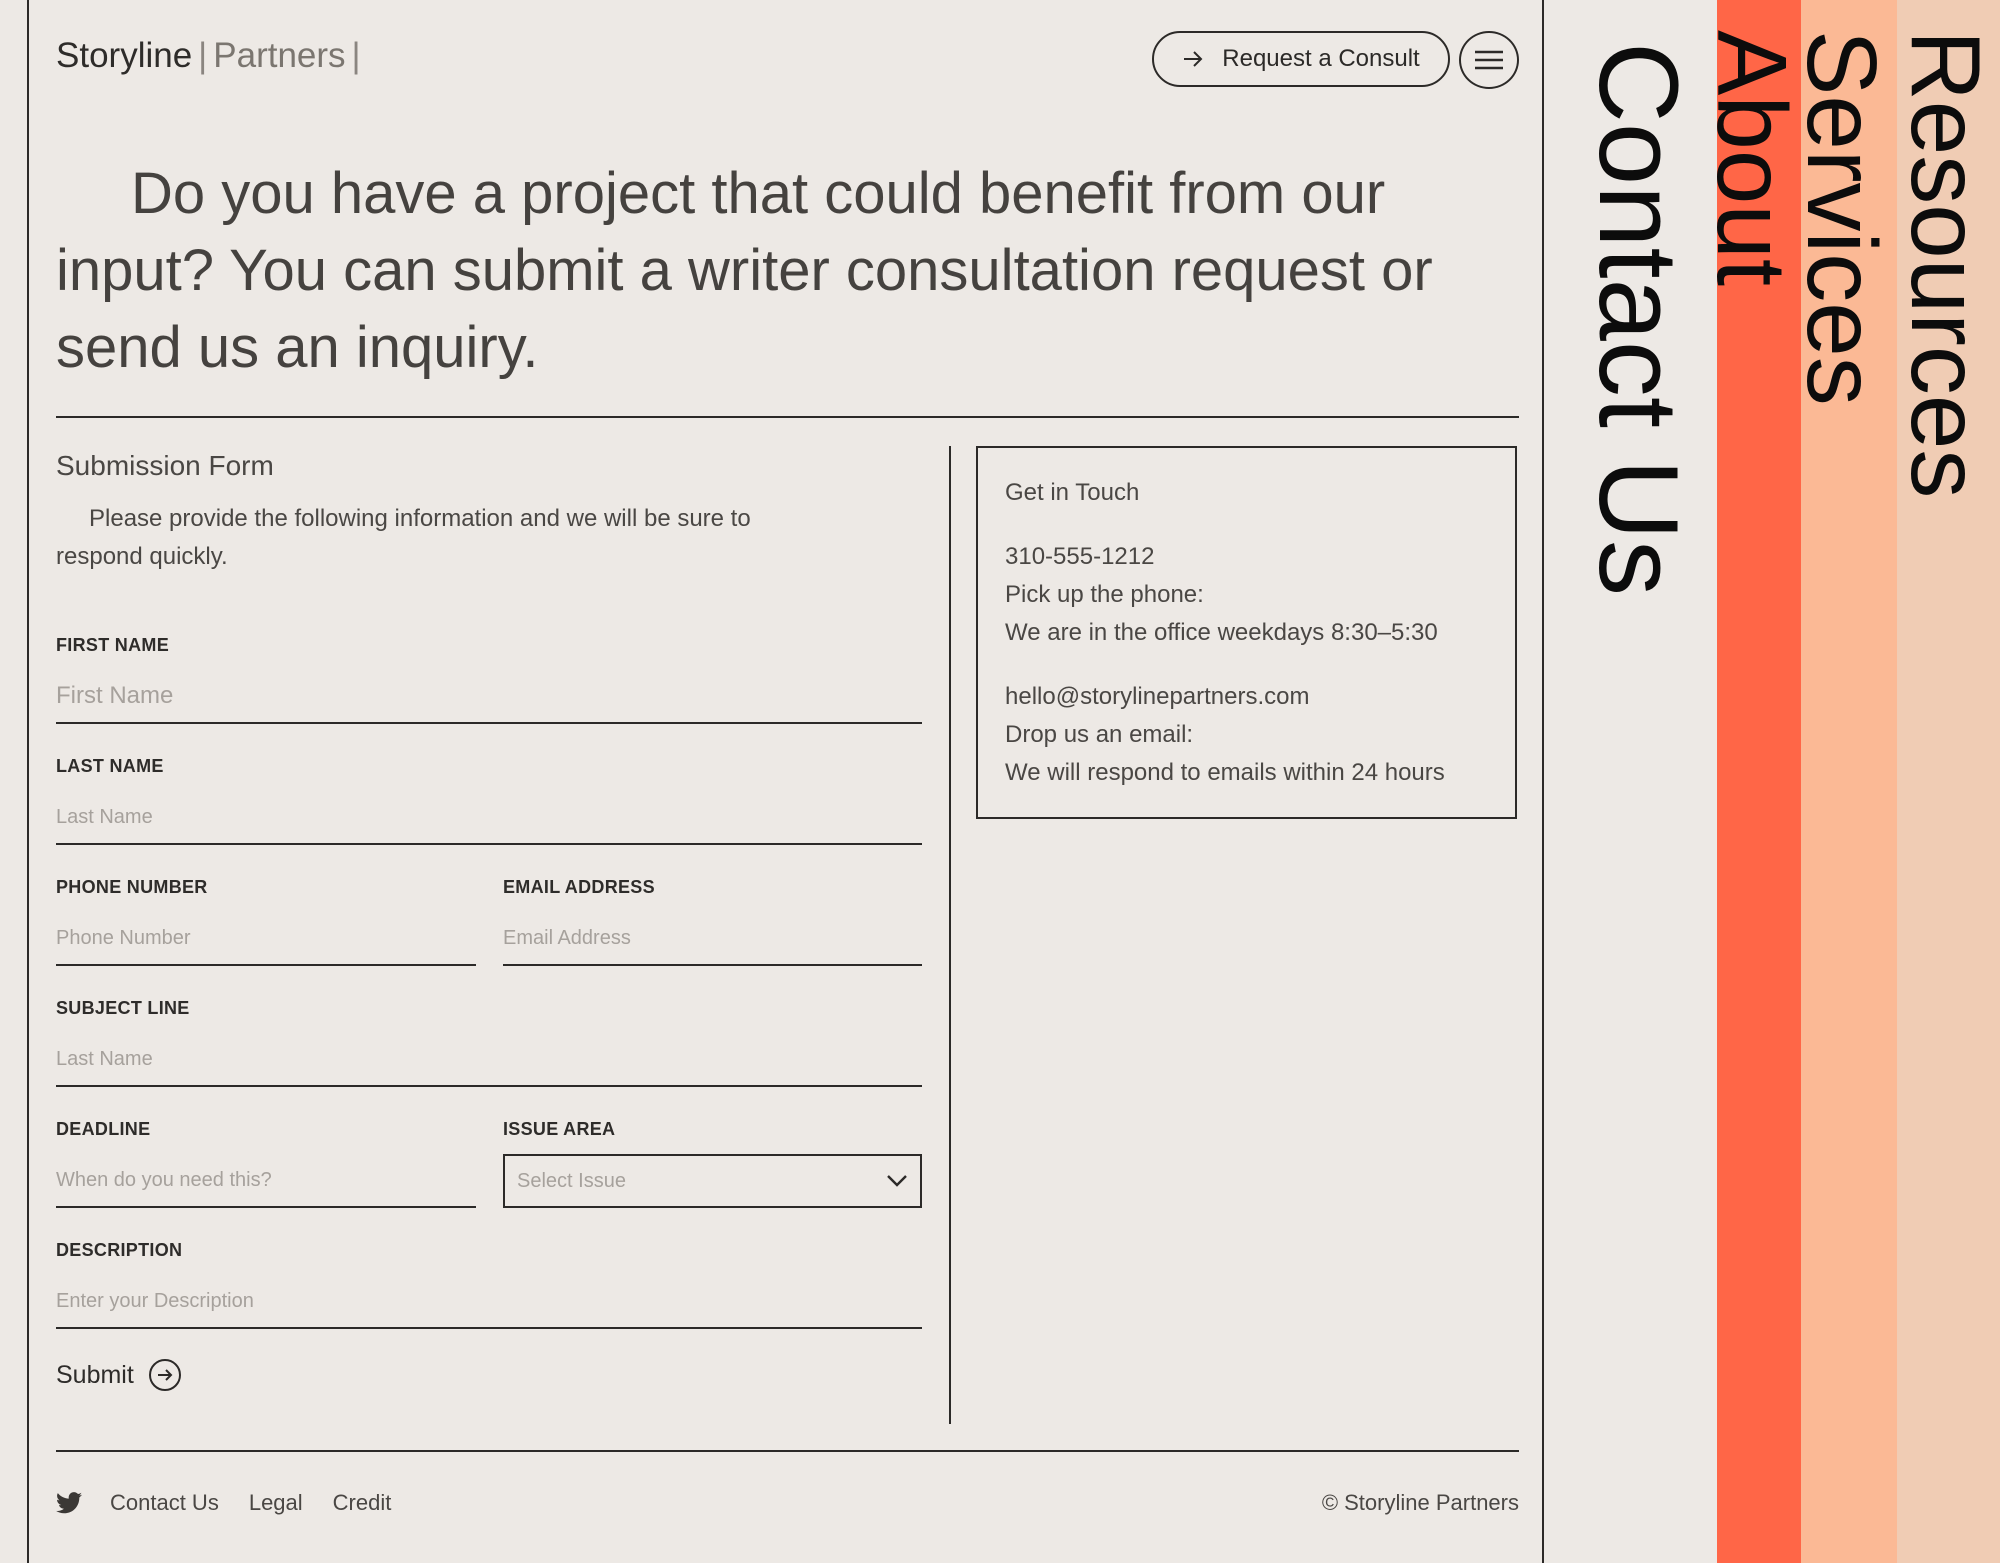 This screenshot has width=2000, height=1563. I want to click on first-name-input, so click(489, 697).